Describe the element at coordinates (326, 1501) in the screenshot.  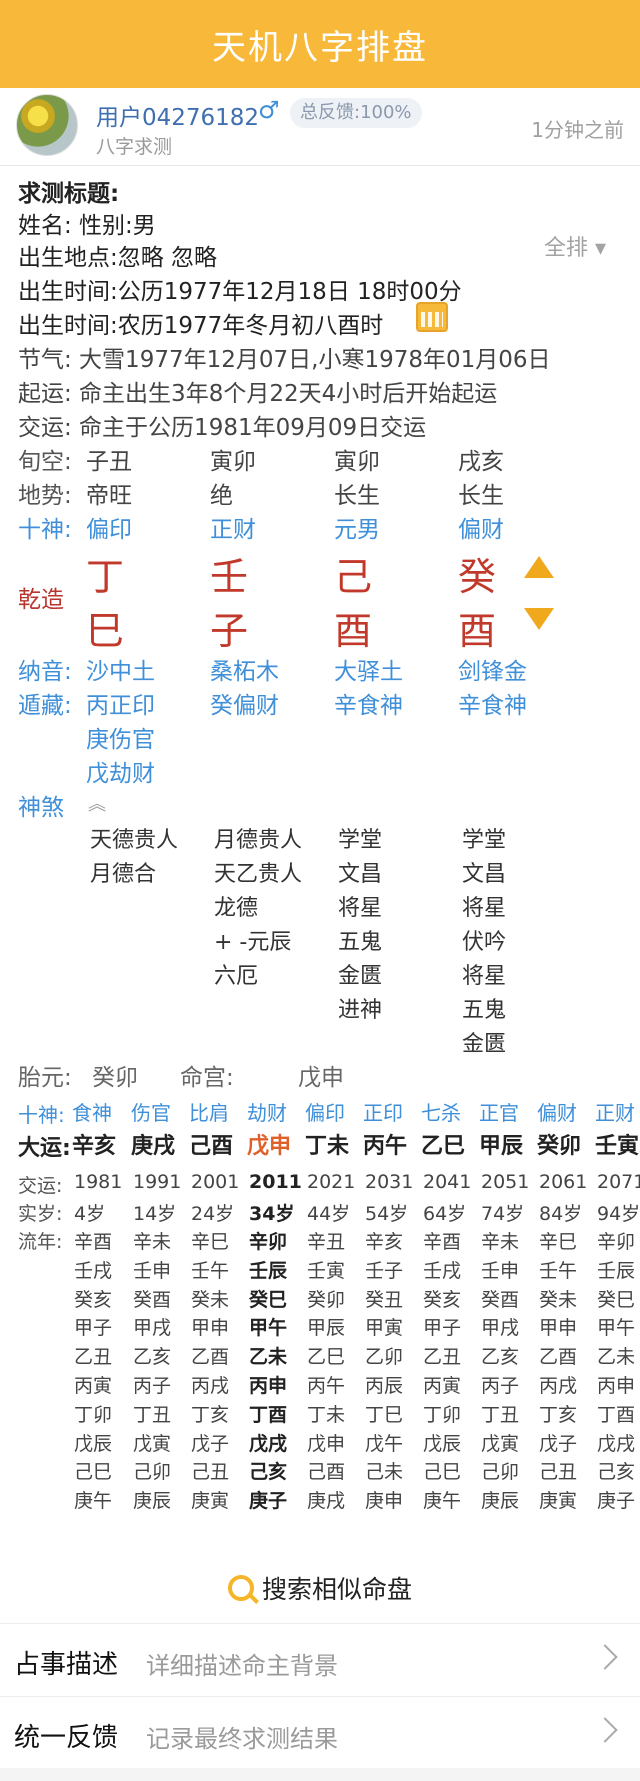
I see `liunian-cell: 庚戌` at that location.